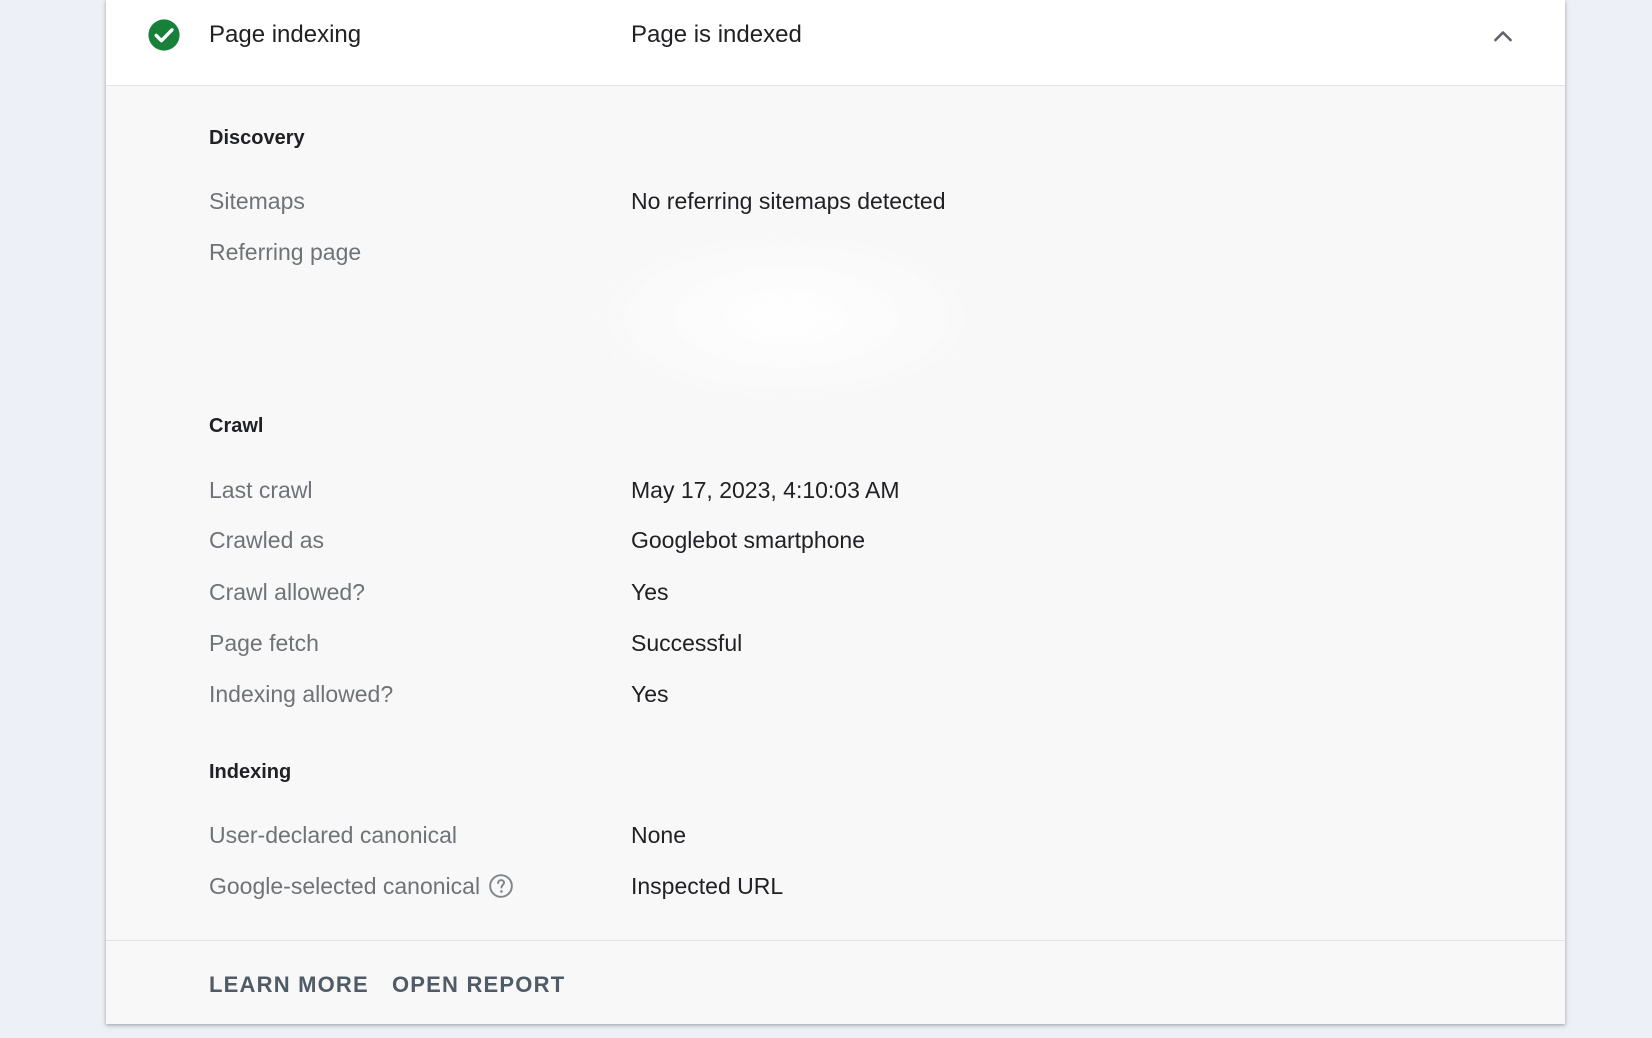 This screenshot has height=1038, width=1652. I want to click on indexing-allowed-value: Yes, so click(650, 694).